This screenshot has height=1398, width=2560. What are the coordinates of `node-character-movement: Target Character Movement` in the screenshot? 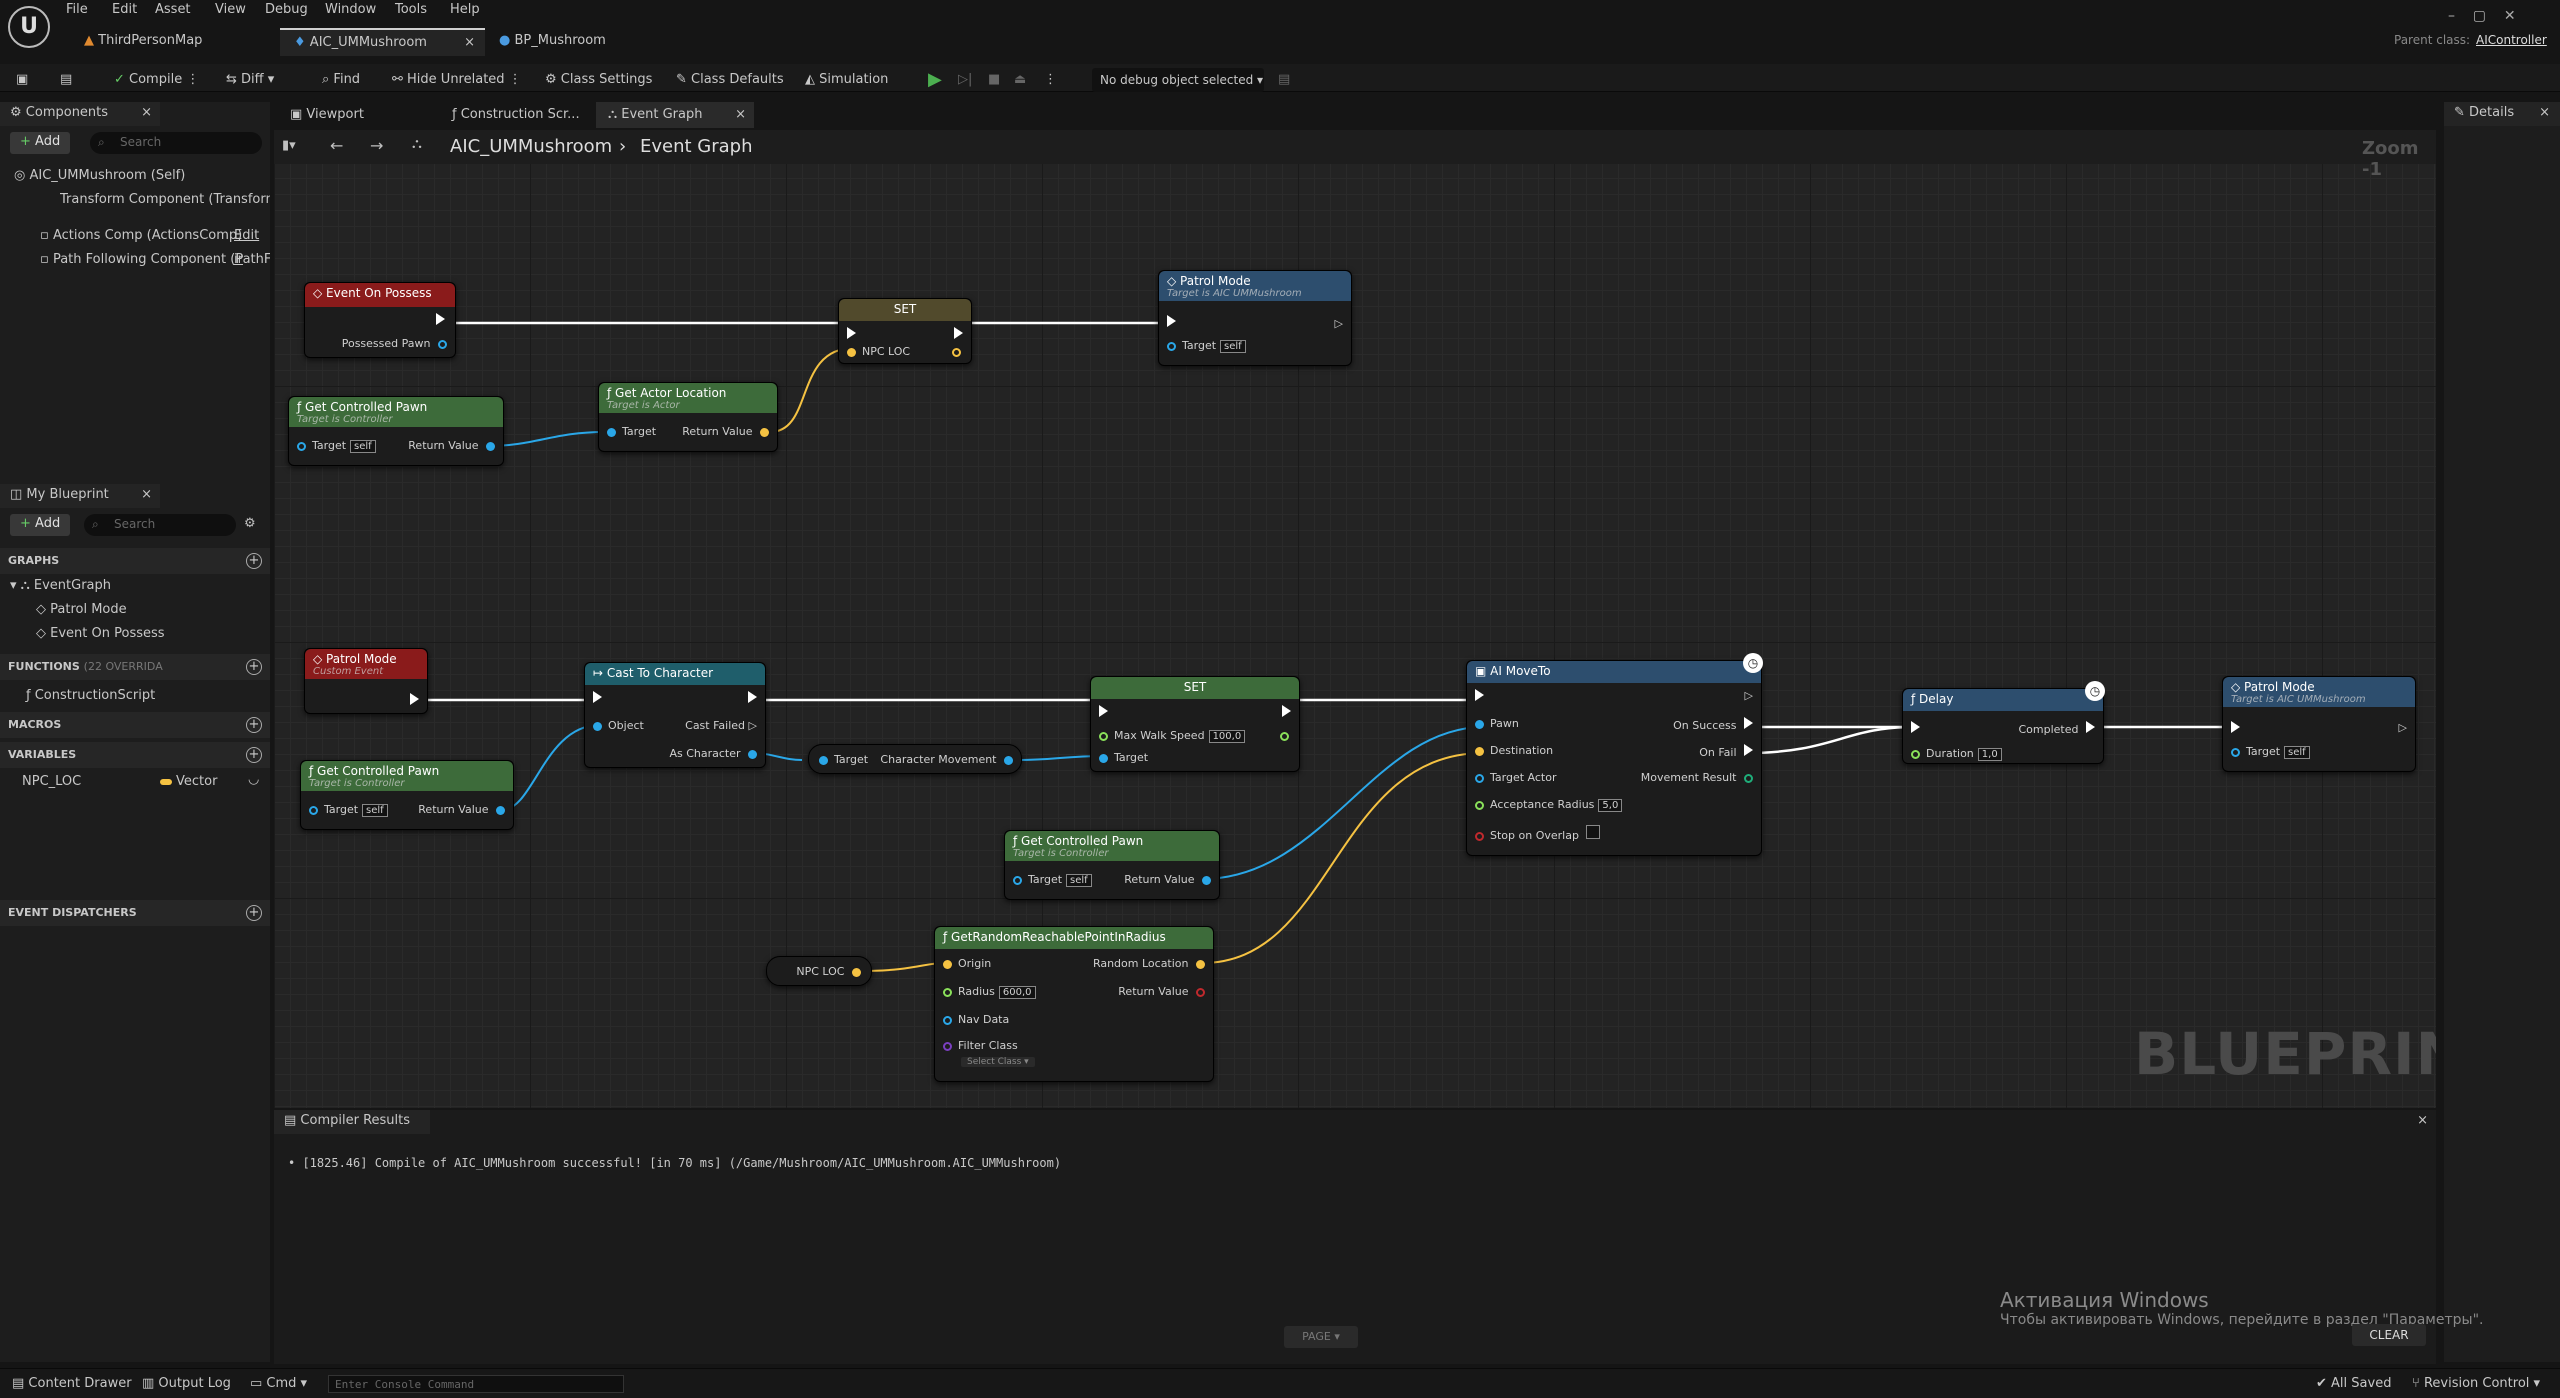 It's located at (915, 759).